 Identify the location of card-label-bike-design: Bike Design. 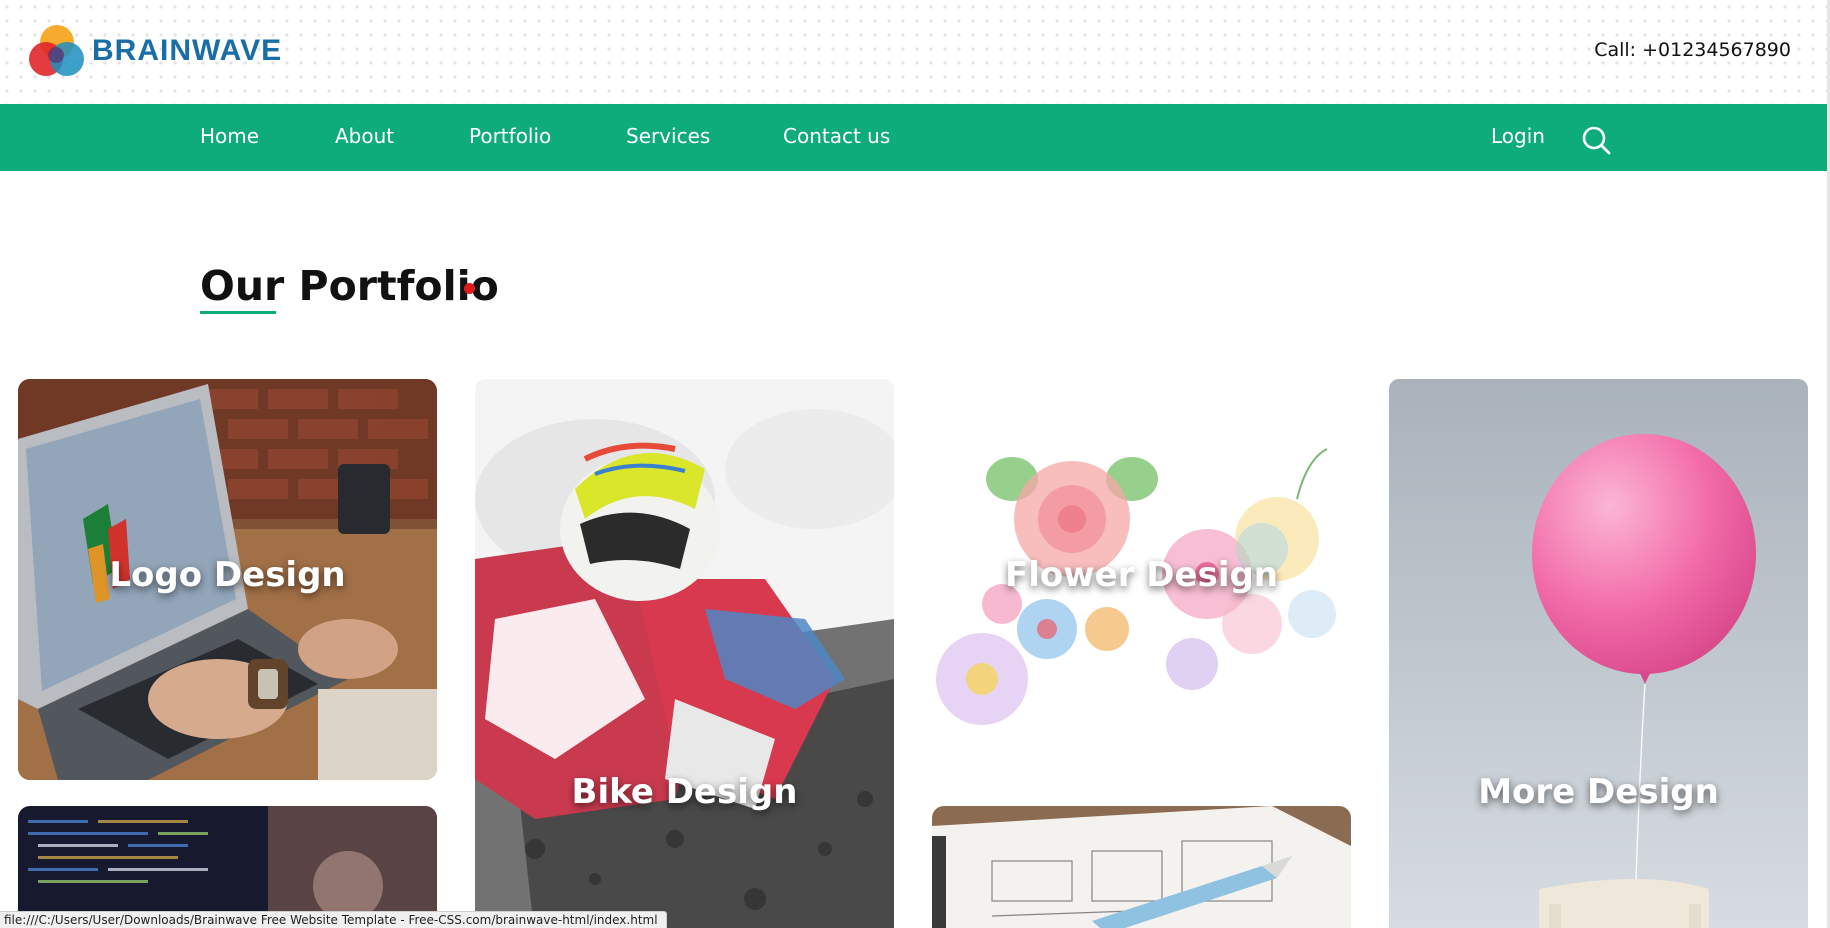
(684, 792).